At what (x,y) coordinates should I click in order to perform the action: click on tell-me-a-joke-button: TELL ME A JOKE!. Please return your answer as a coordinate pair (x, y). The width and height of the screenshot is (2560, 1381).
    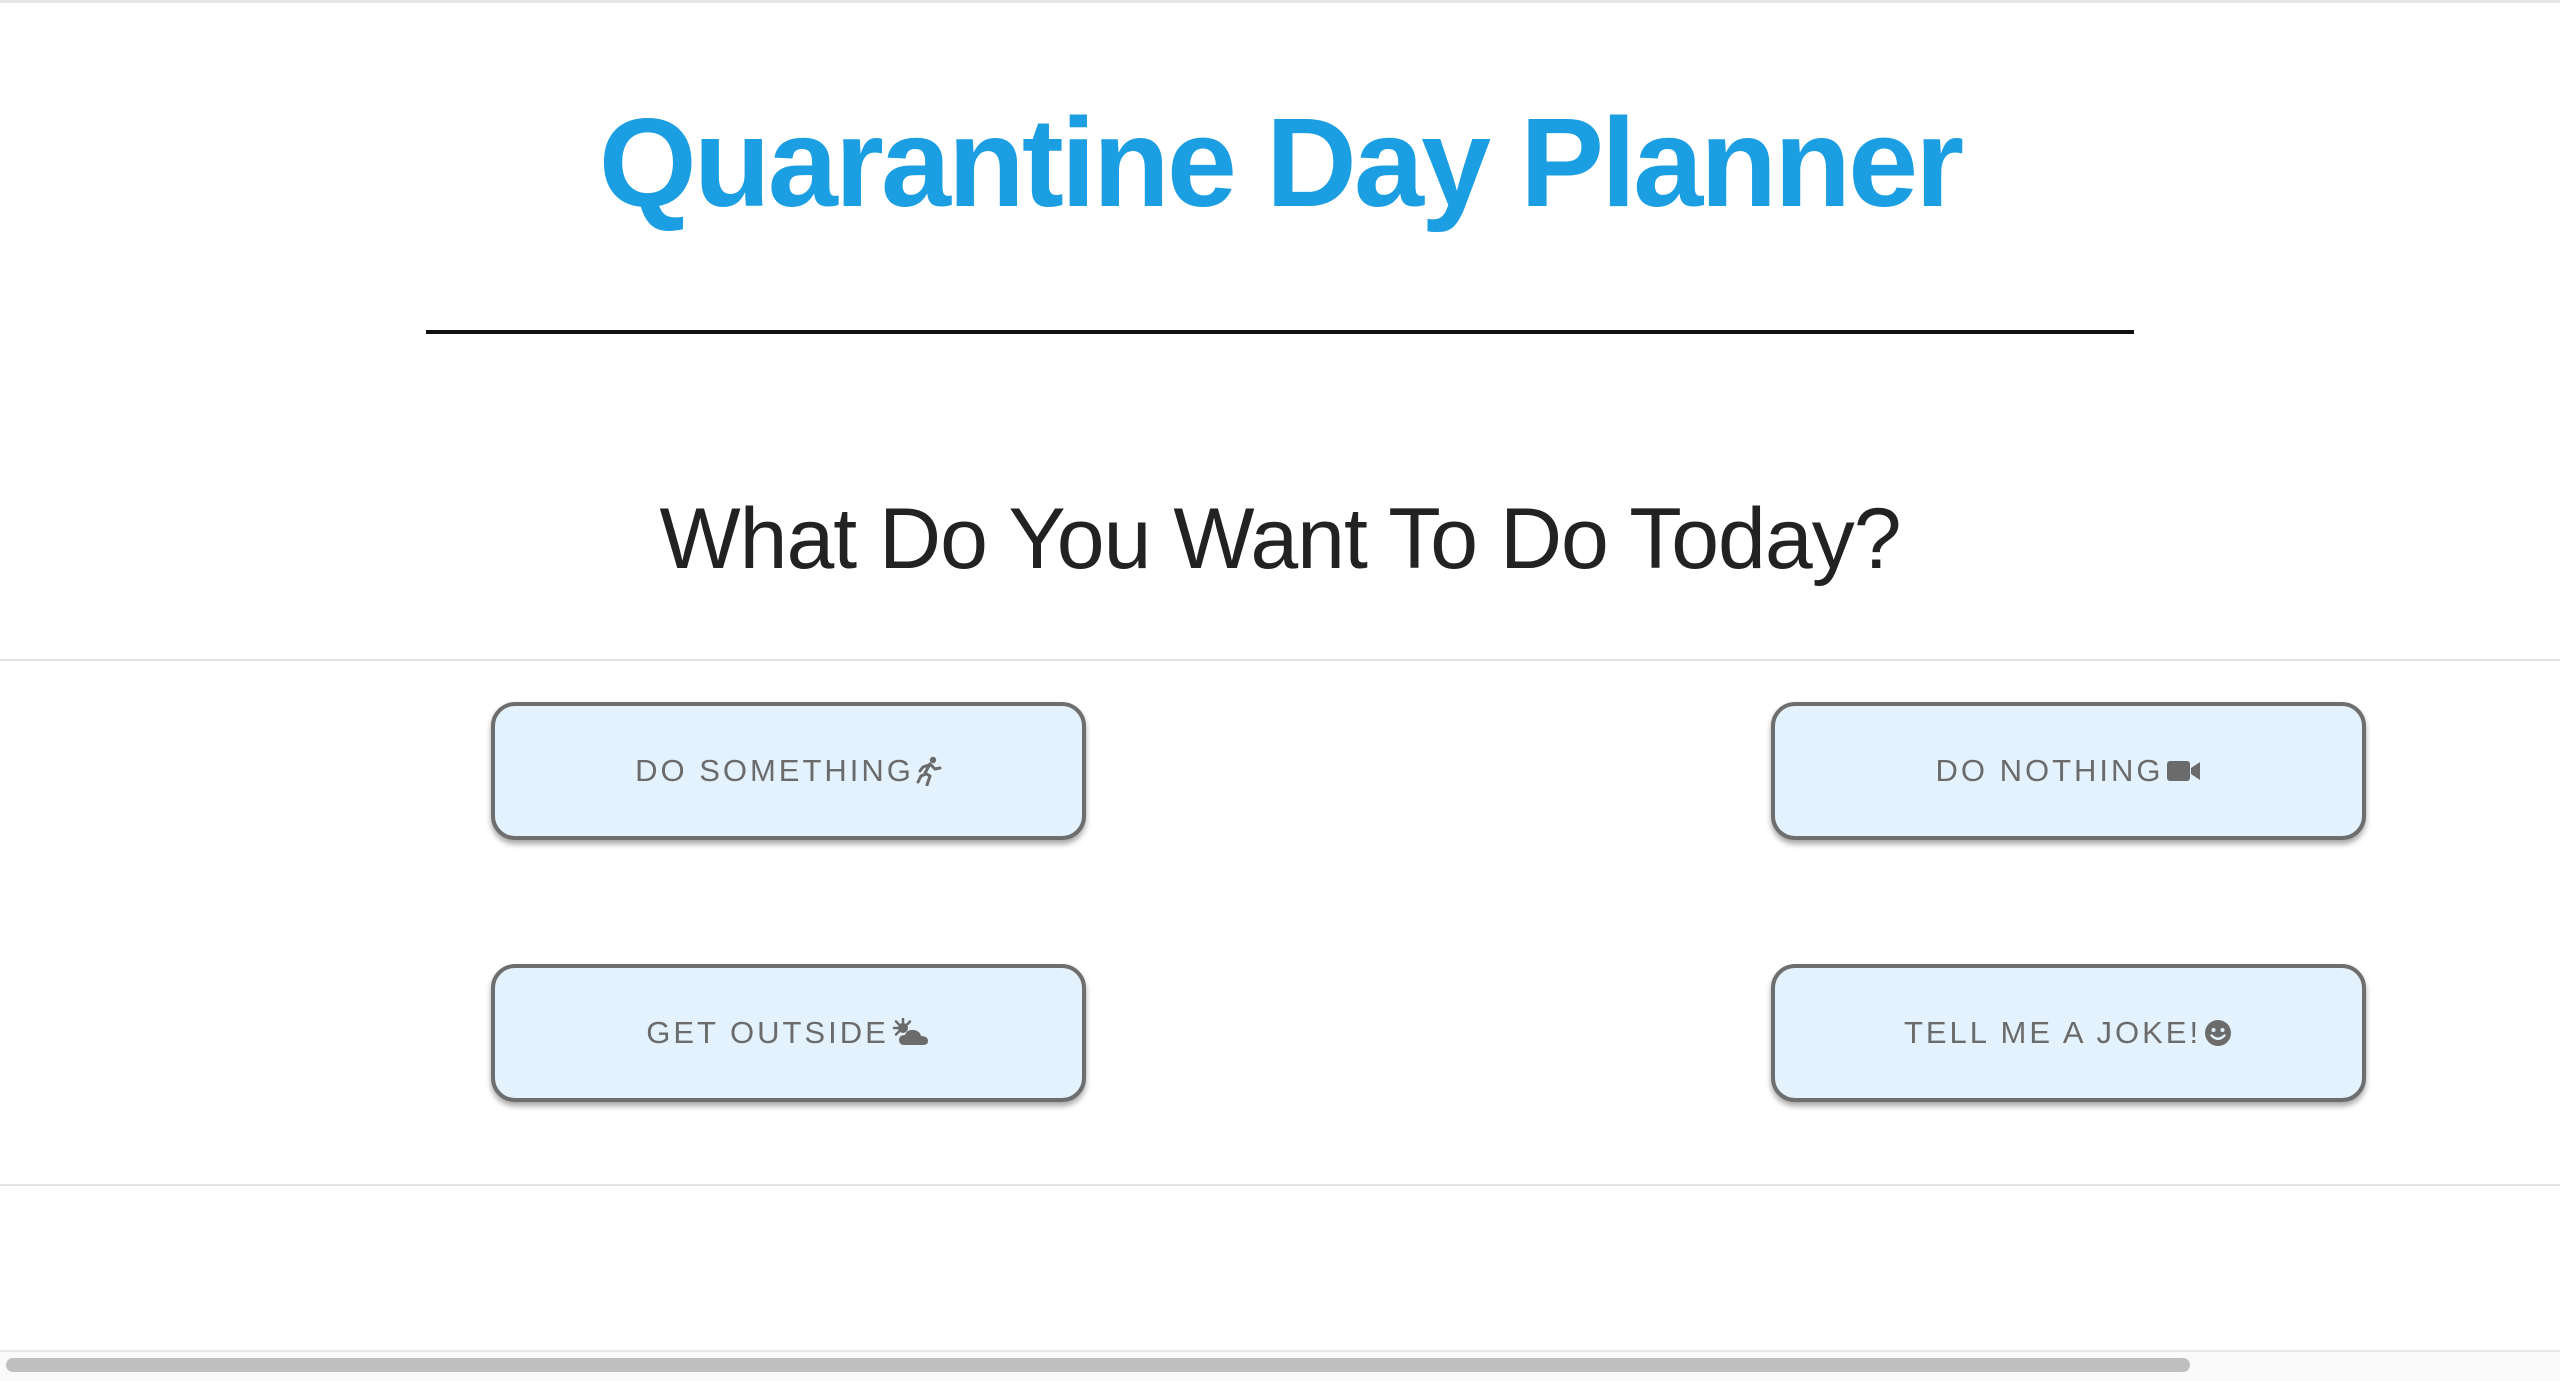
    Looking at the image, I should click on (2068, 1033).